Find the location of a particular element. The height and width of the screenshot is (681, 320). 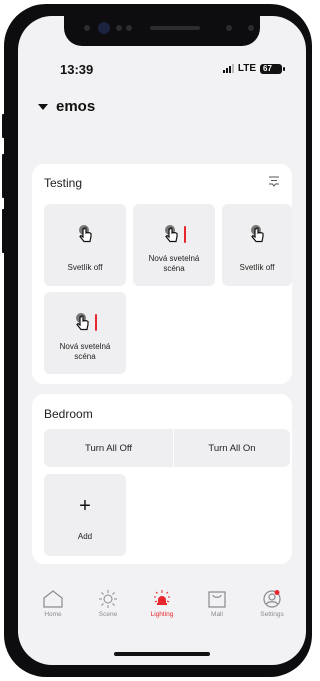

bulb-icon is located at coordinates (162, 597).